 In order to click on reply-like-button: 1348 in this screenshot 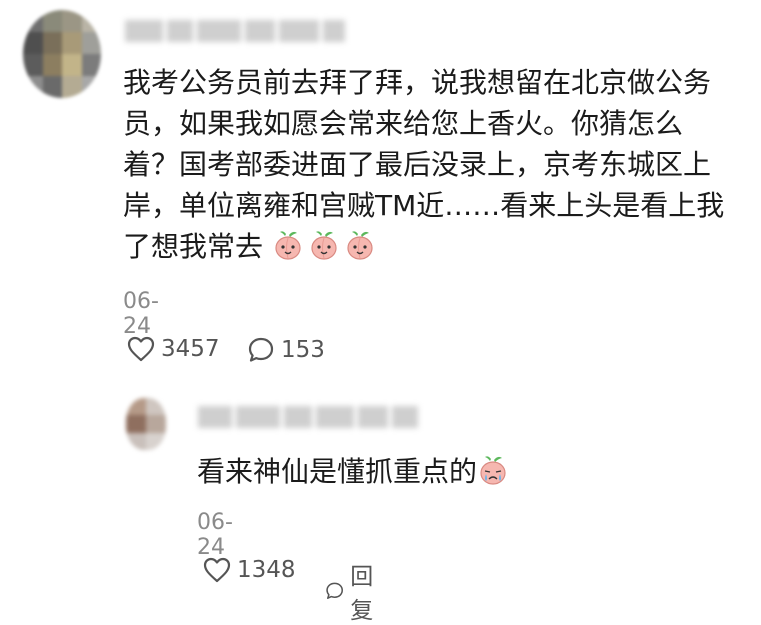, I will do `click(249, 570)`.